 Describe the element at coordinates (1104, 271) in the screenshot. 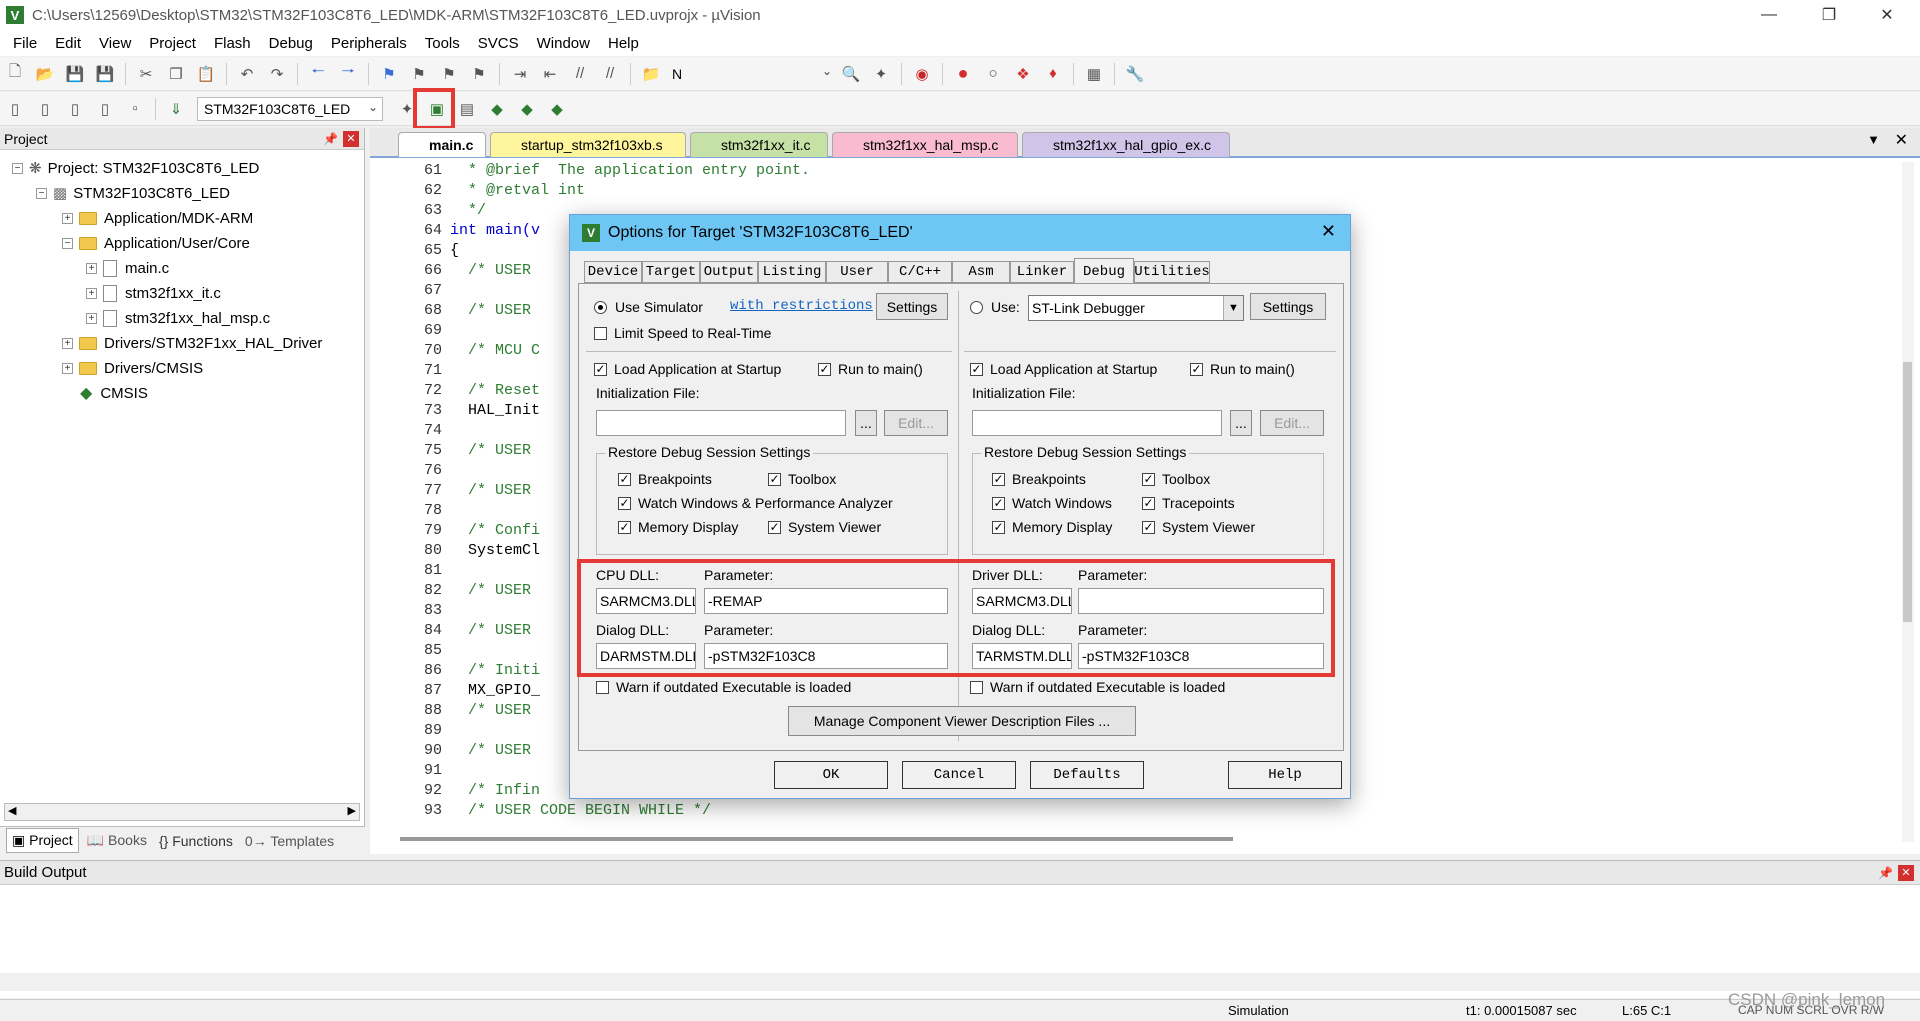

I see `tab-debug: Debug` at that location.